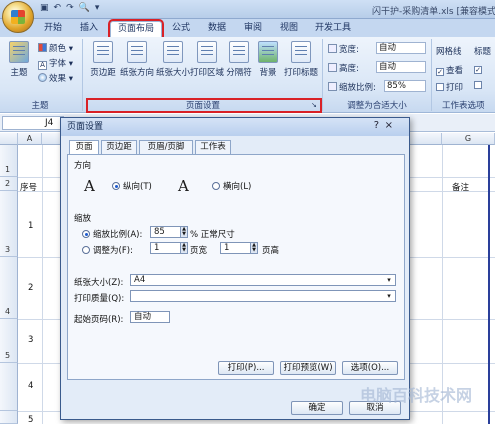  Describe the element at coordinates (460, 187) in the screenshot. I see `note-header-cell: 备注` at that location.